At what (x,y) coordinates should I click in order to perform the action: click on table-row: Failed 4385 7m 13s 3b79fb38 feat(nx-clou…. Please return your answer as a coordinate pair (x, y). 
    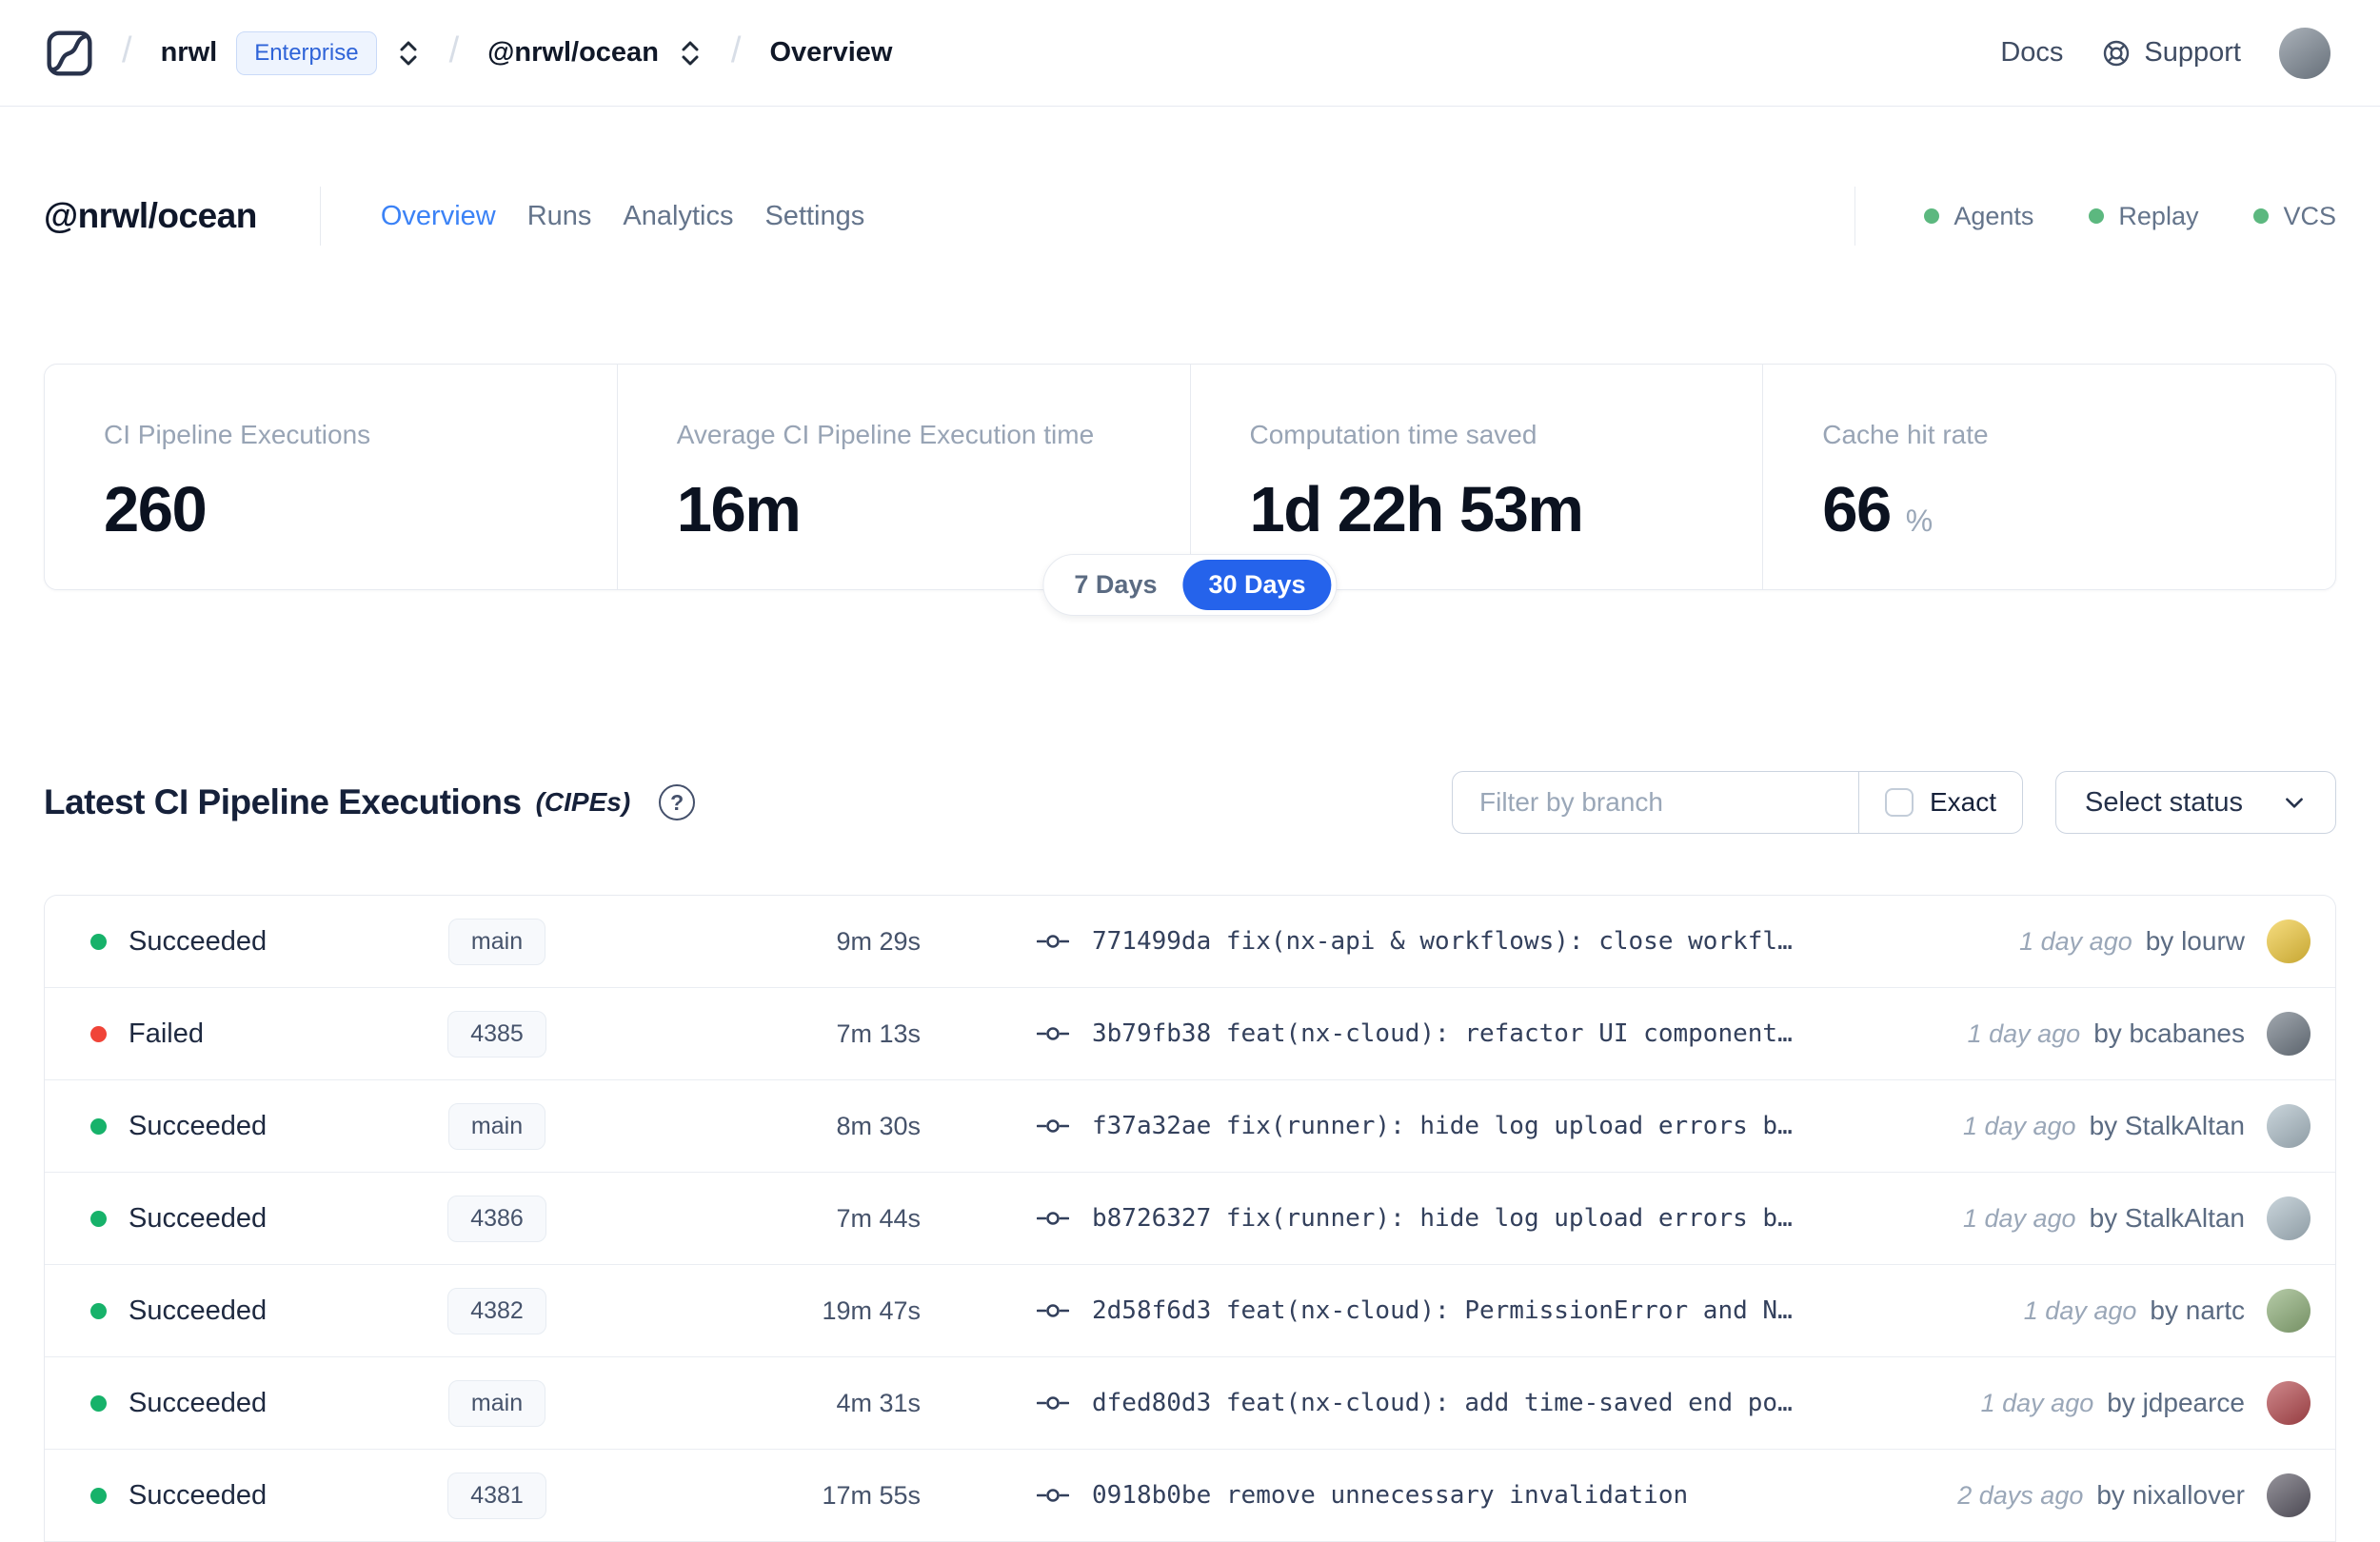
    Looking at the image, I should click on (1190, 1034).